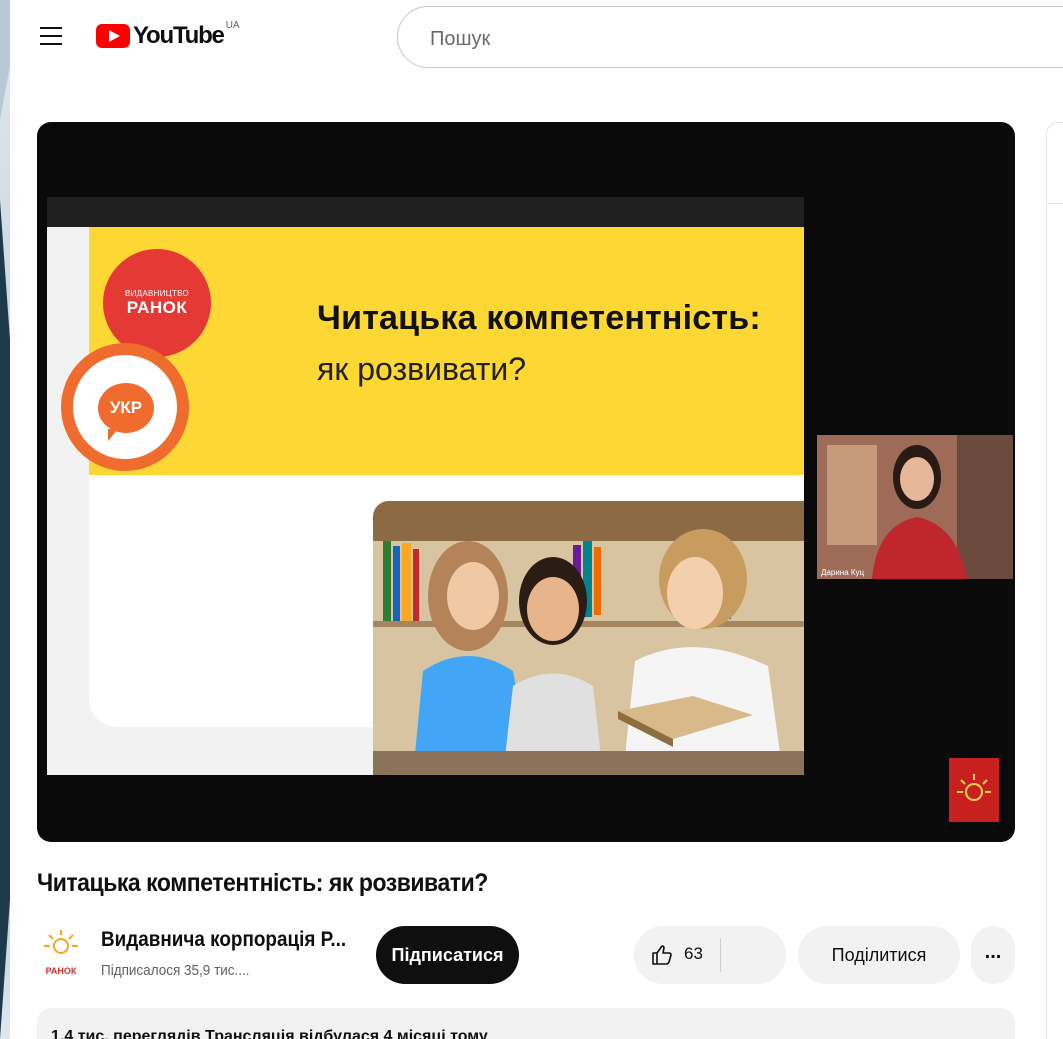  I want to click on like-dislike-group: 63, so click(710, 955).